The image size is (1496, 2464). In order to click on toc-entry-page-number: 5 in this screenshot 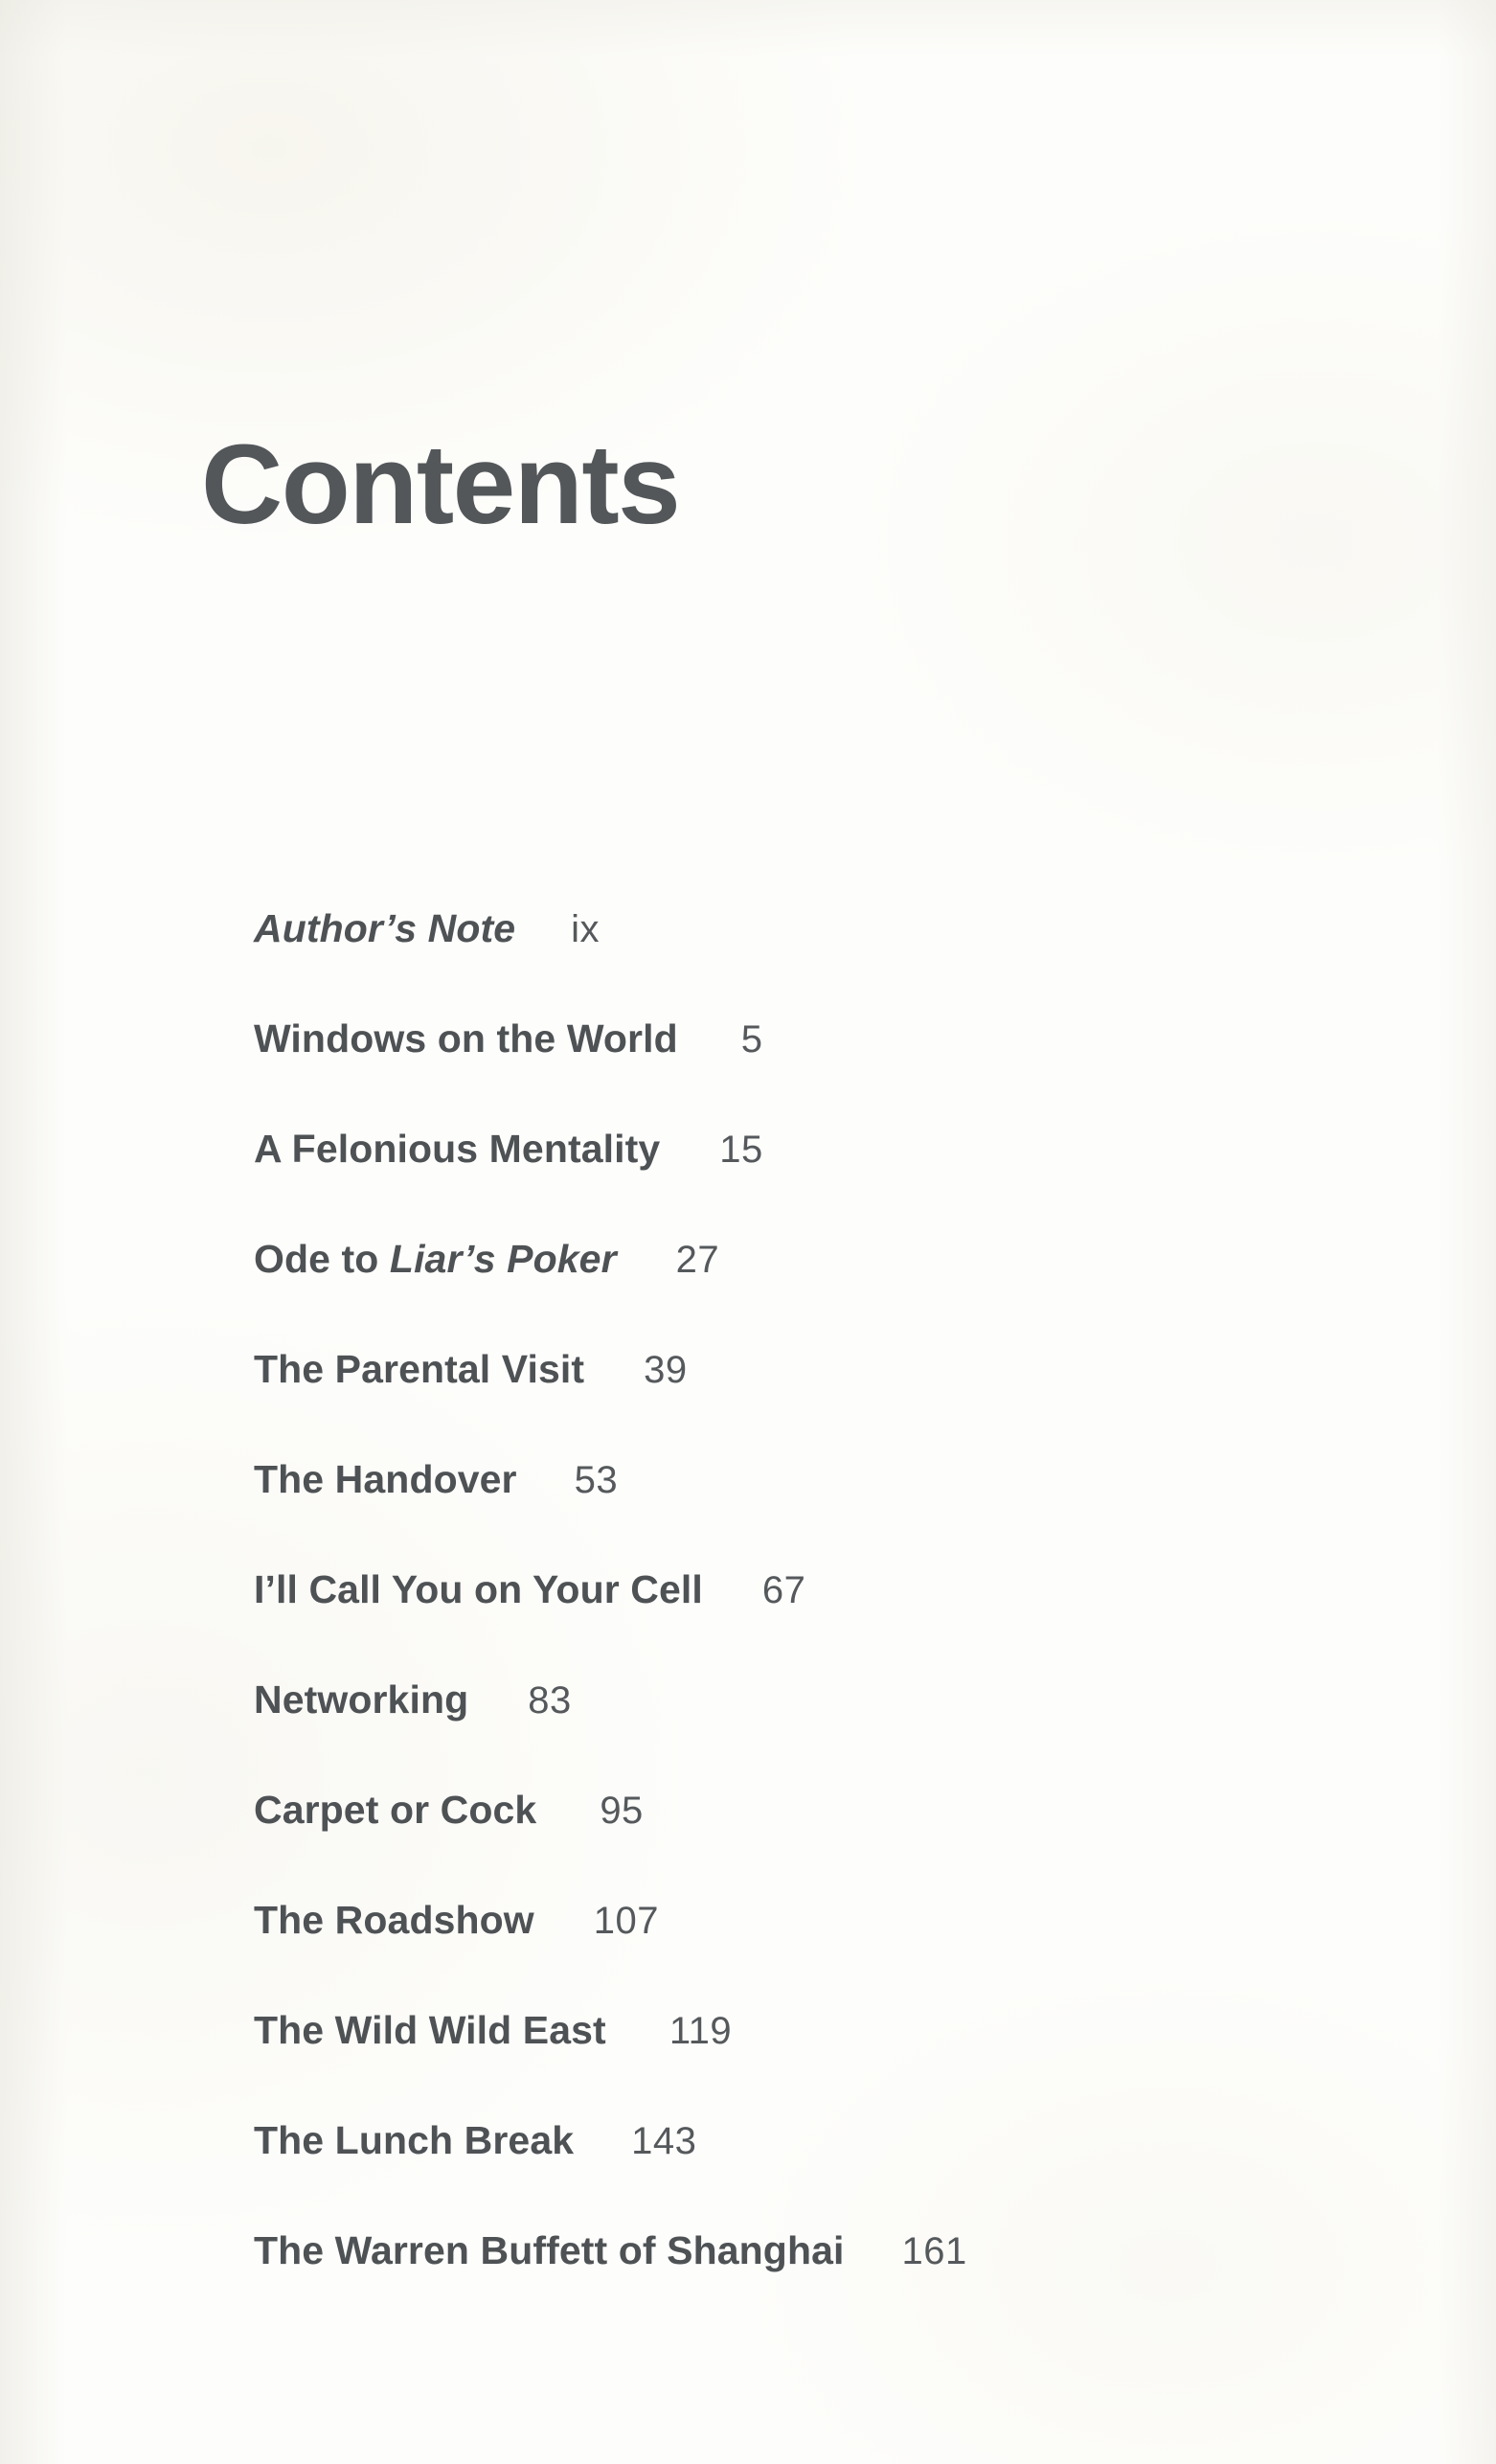, I will do `click(751, 1039)`.